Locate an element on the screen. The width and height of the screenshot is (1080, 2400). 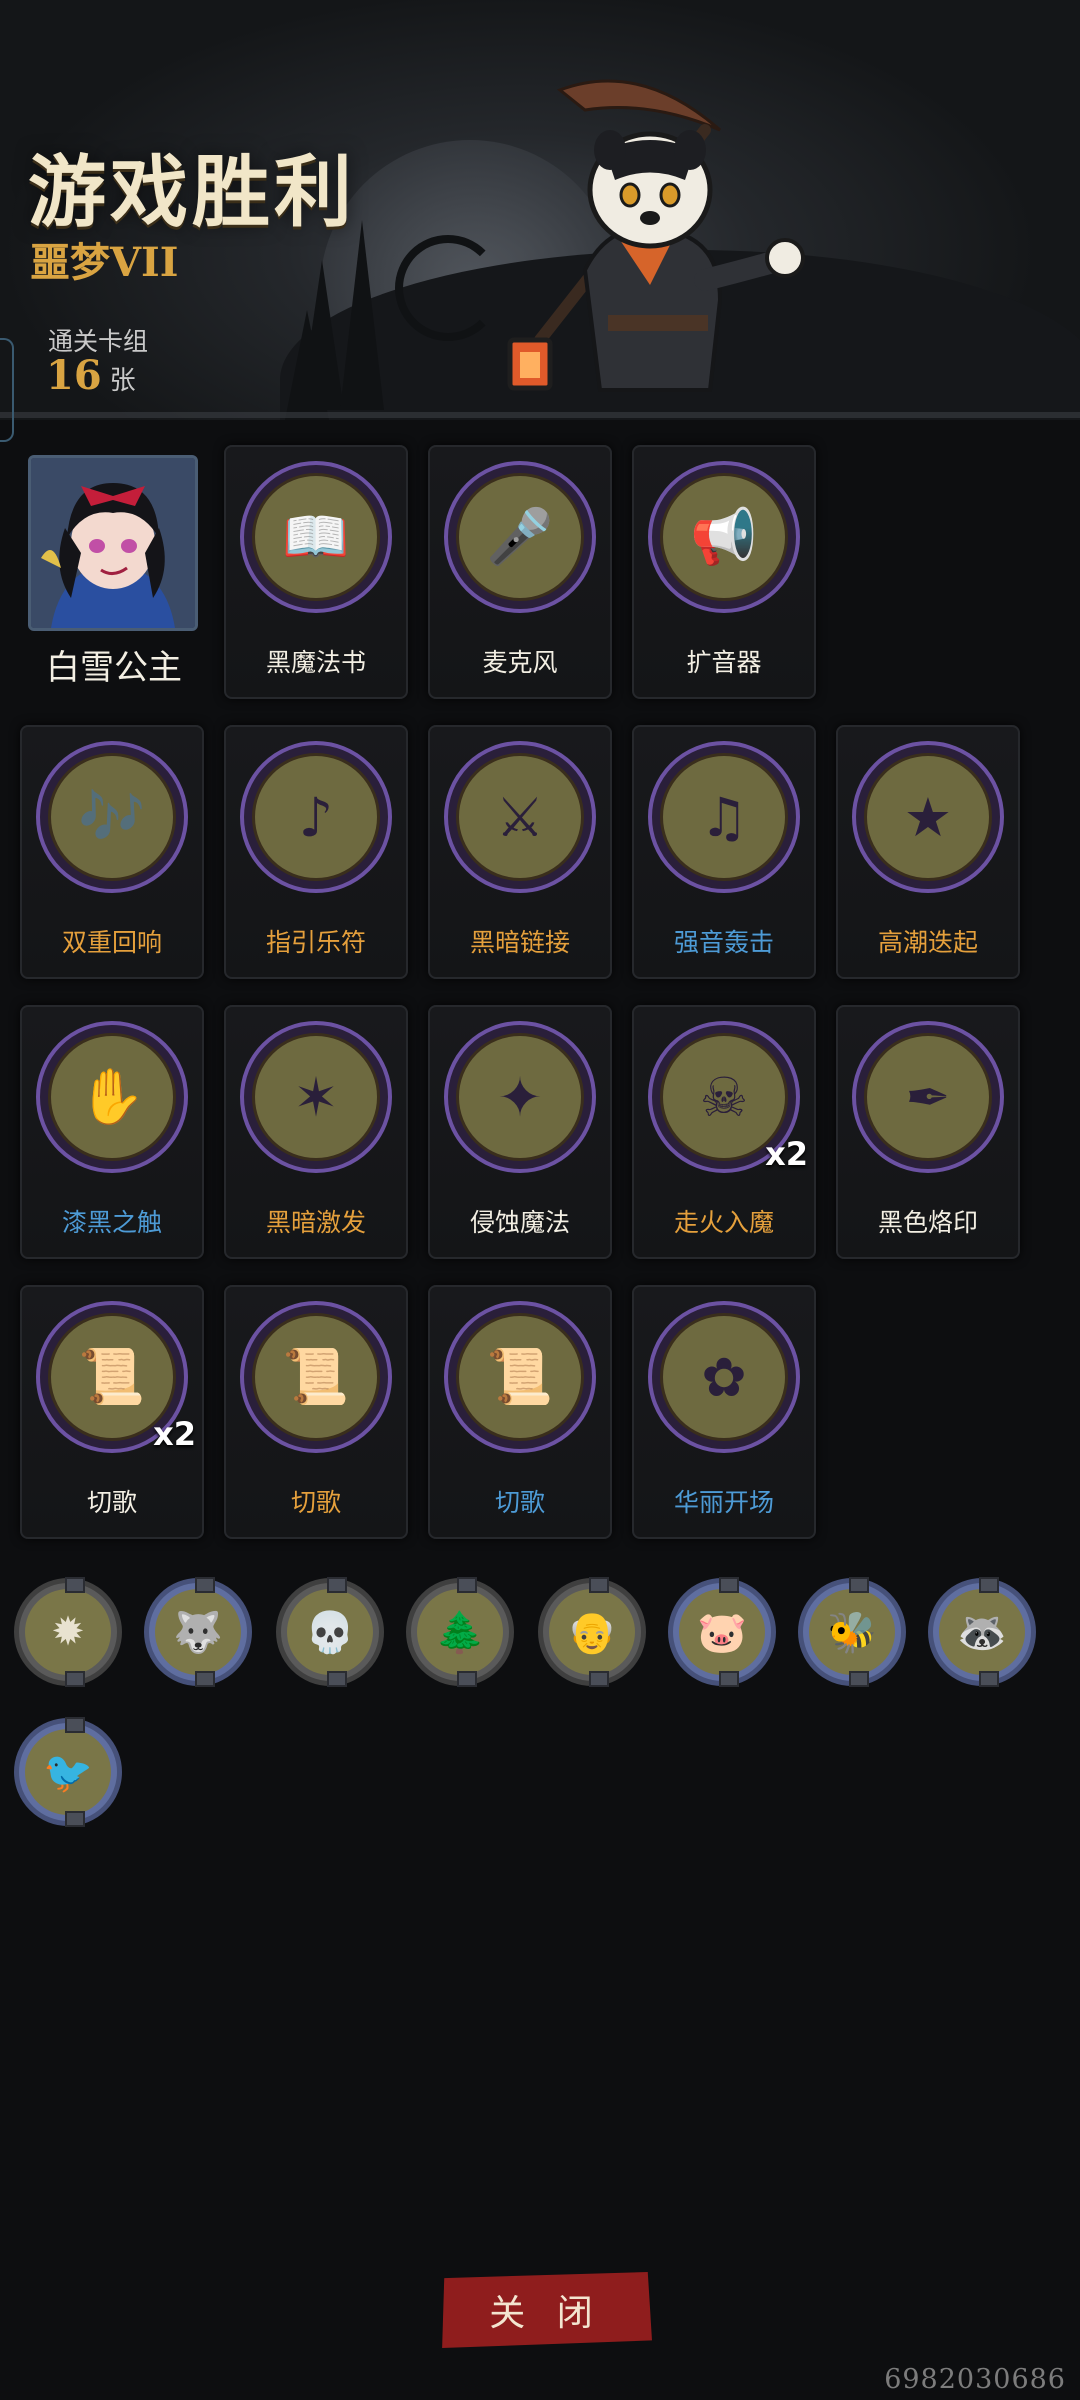
deck-card: ♫ 强音轰击 is located at coordinates (724, 852).